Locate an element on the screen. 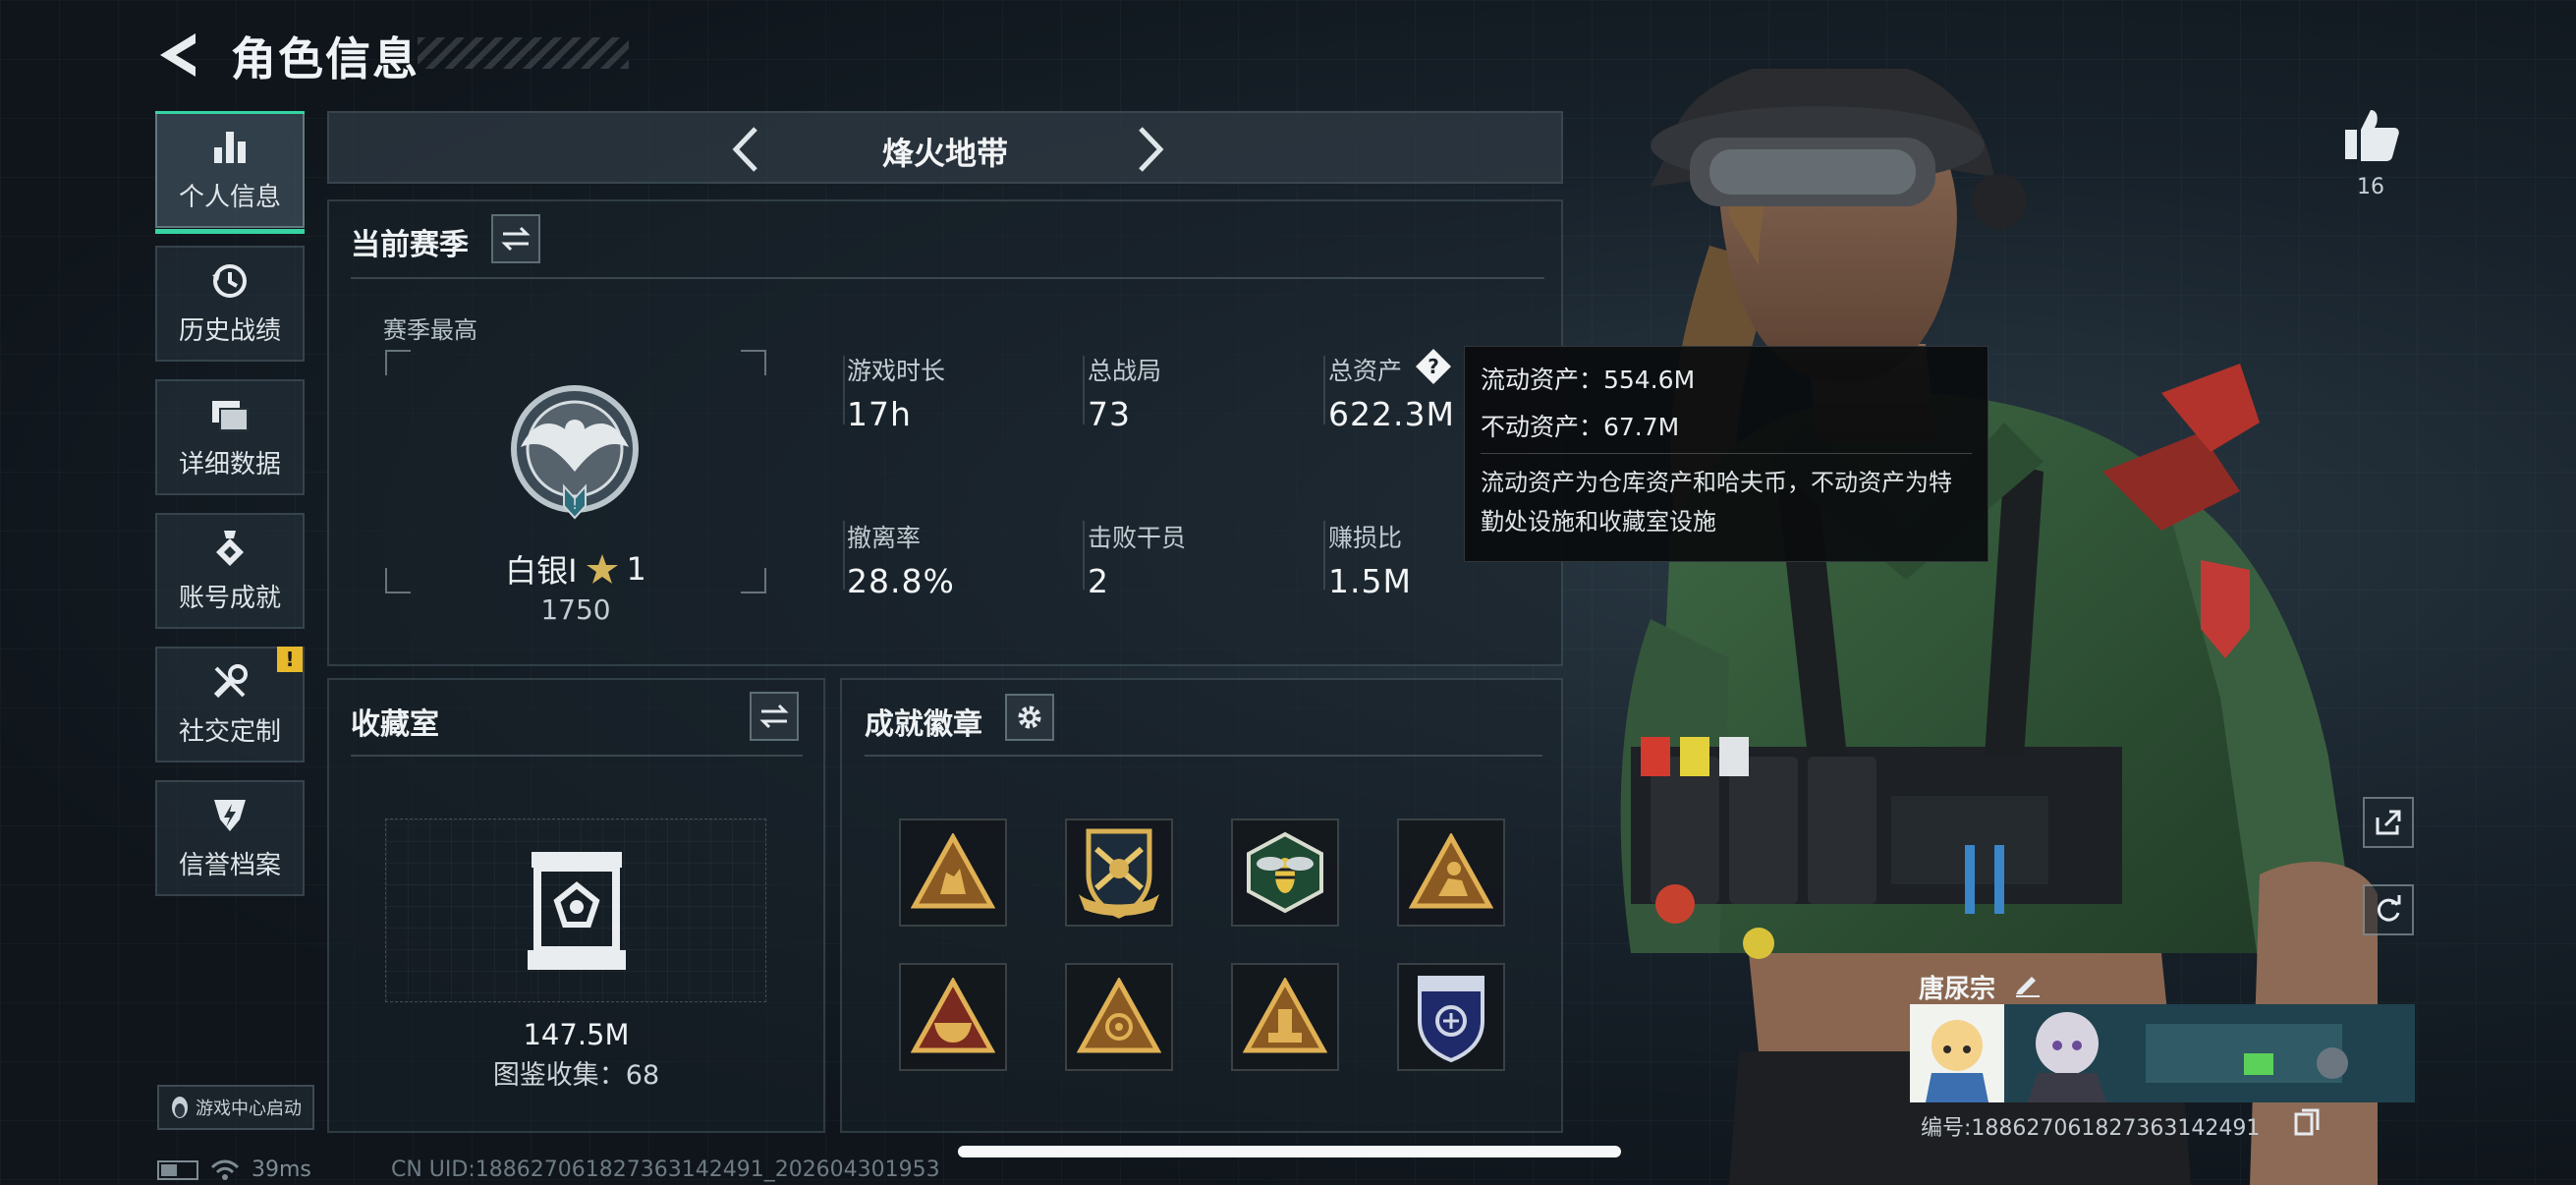 The height and width of the screenshot is (1185, 2576). stat-profit-label: 赚损比 is located at coordinates (1365, 538).